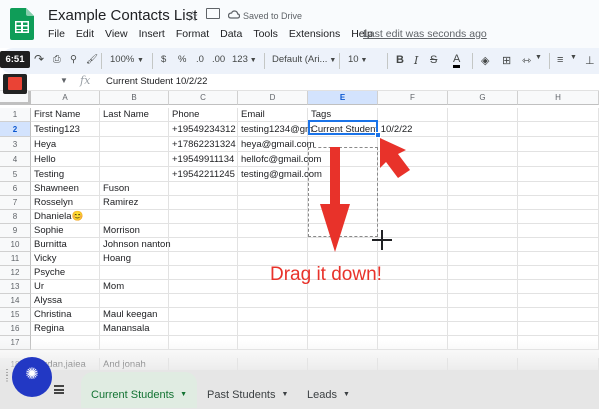 The image size is (599, 409). Describe the element at coordinates (65, 245) in the screenshot. I see `cell-a10: Burnitta` at that location.